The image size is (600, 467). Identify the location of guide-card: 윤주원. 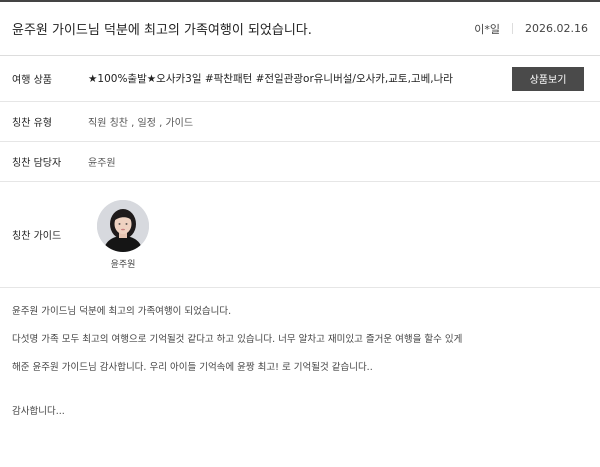
(123, 234).